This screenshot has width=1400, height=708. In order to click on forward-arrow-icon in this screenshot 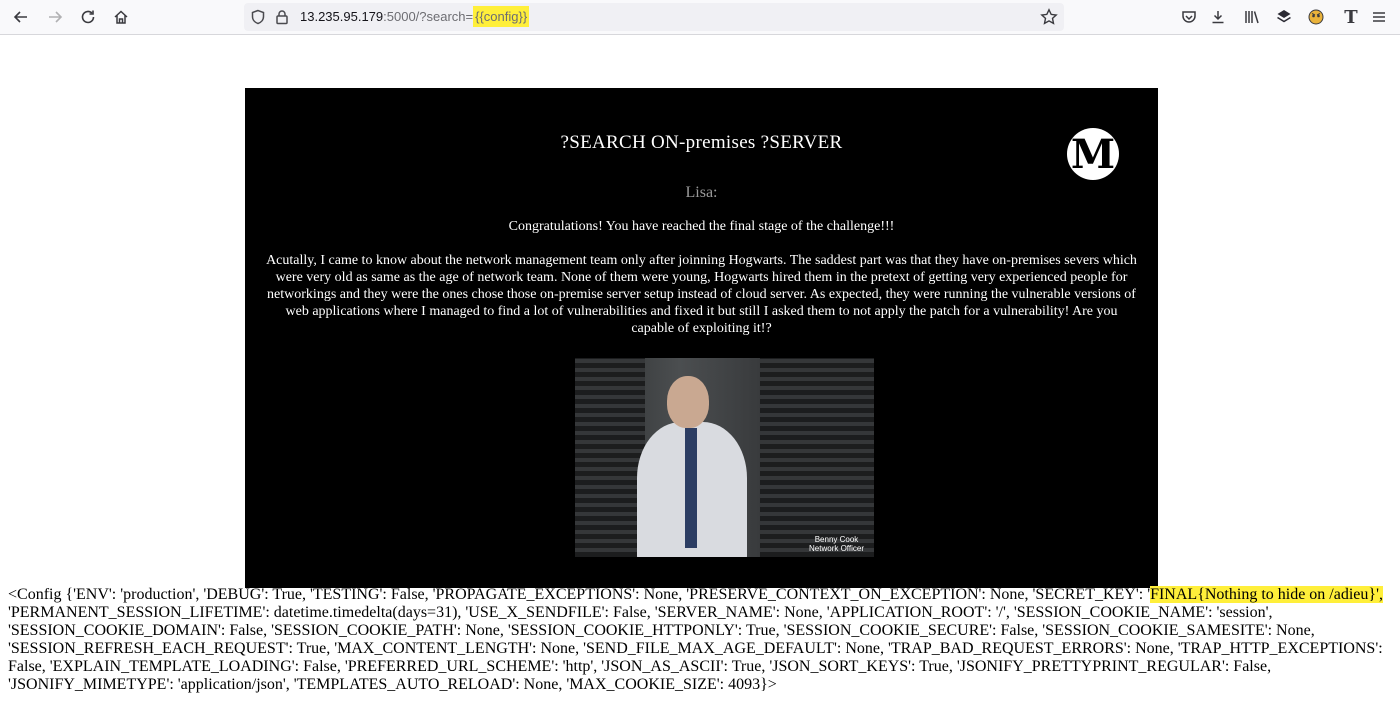, I will do `click(55, 17)`.